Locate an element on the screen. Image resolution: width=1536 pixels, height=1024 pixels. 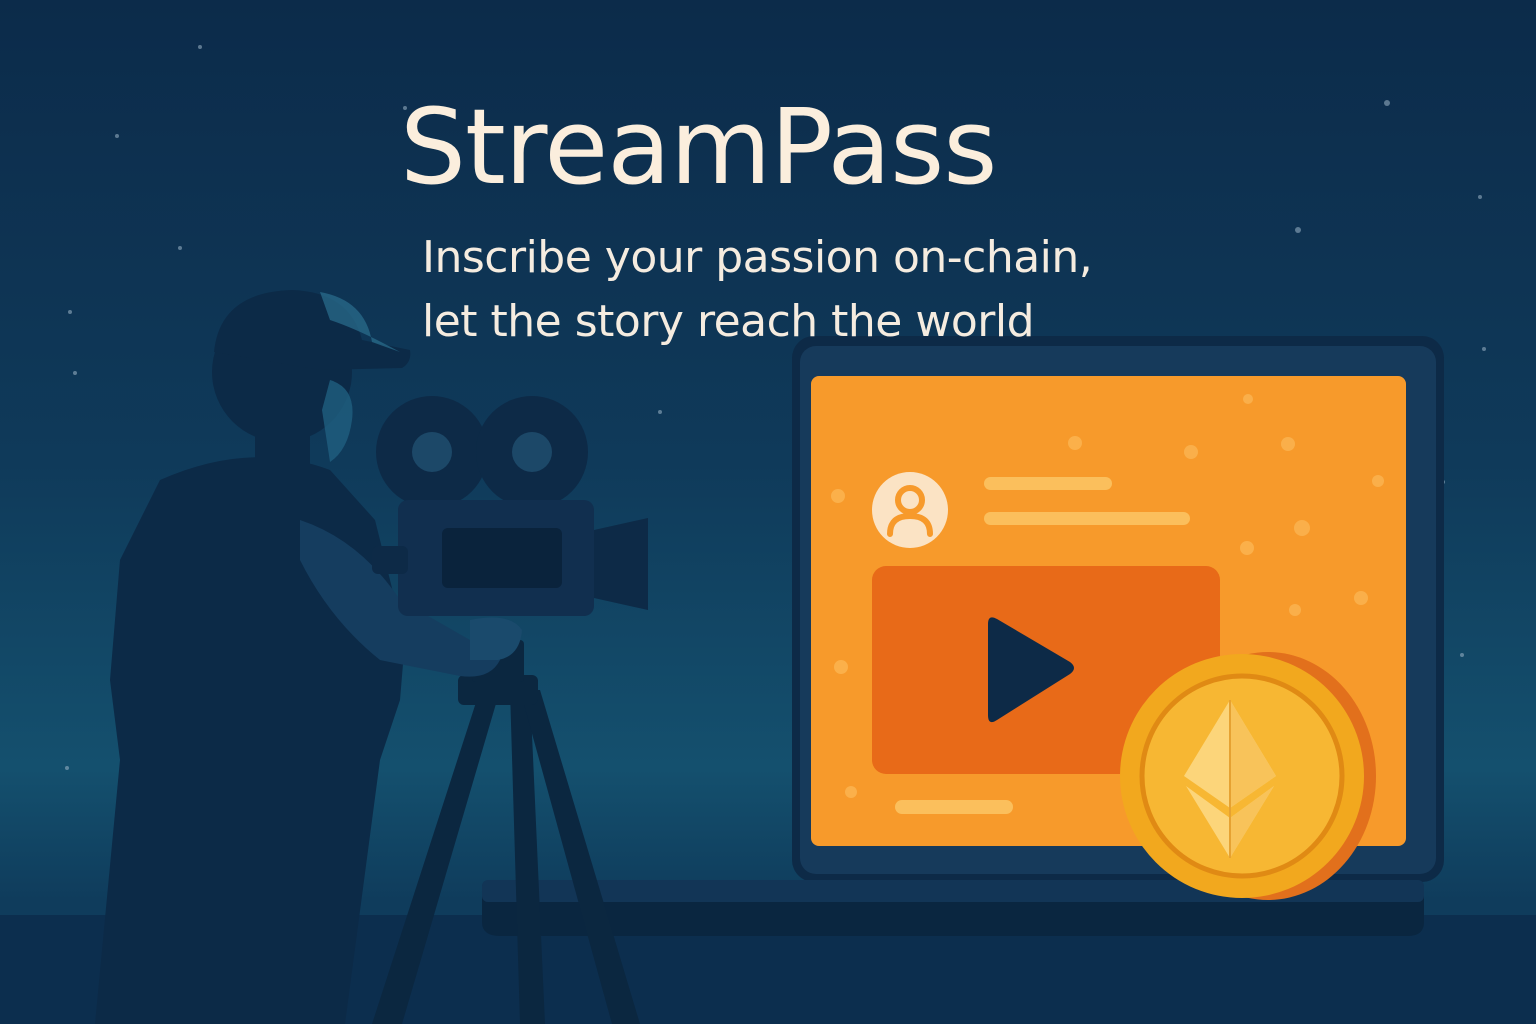
film-camera-icon is located at coordinates (510, 506).